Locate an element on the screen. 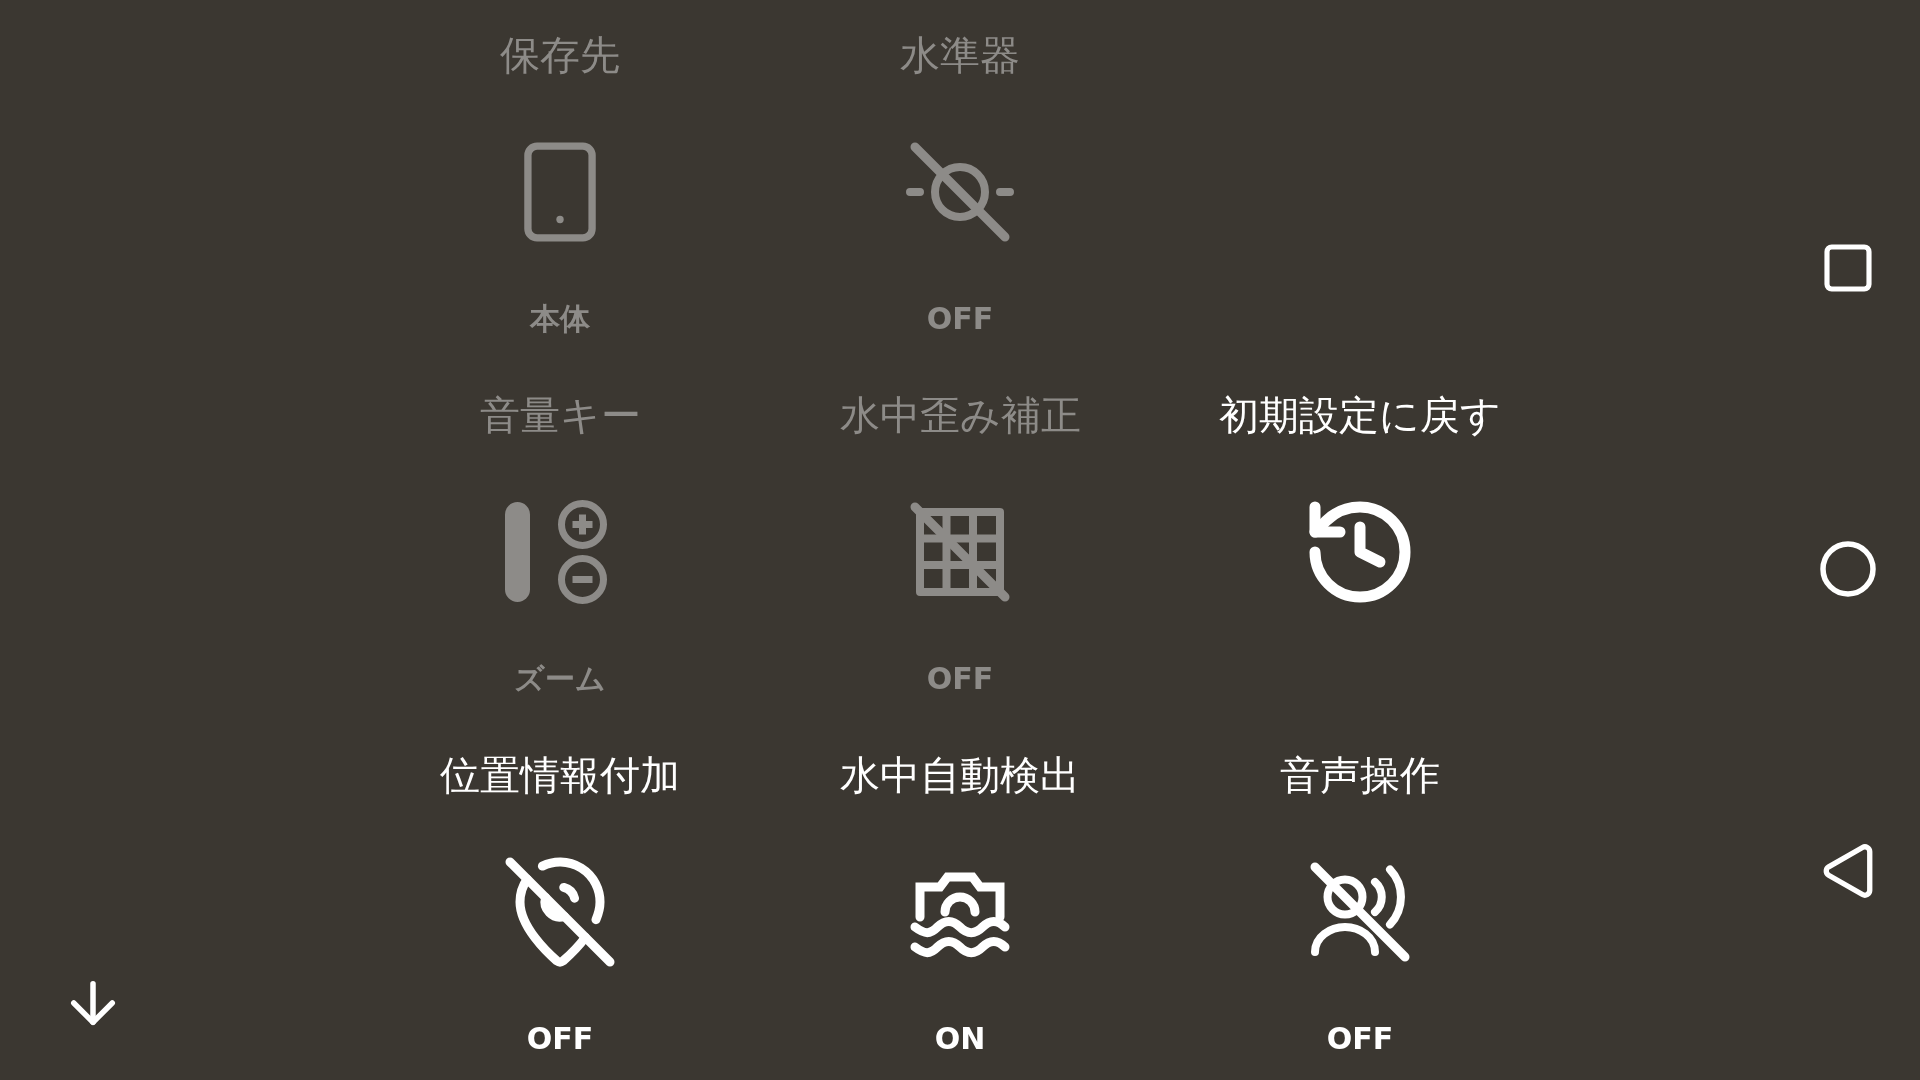 Image resolution: width=1920 pixels, height=1080 pixels. setting-value: 本体 is located at coordinates (560, 318).